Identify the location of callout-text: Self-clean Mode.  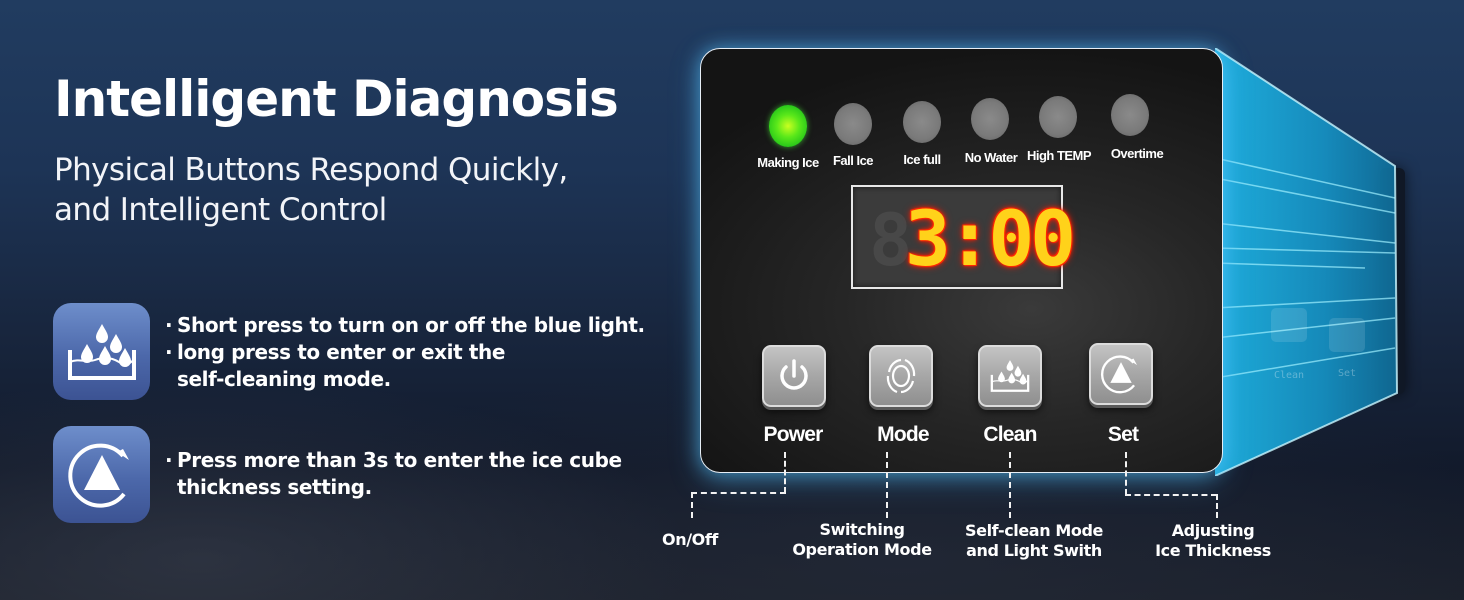
(1034, 530).